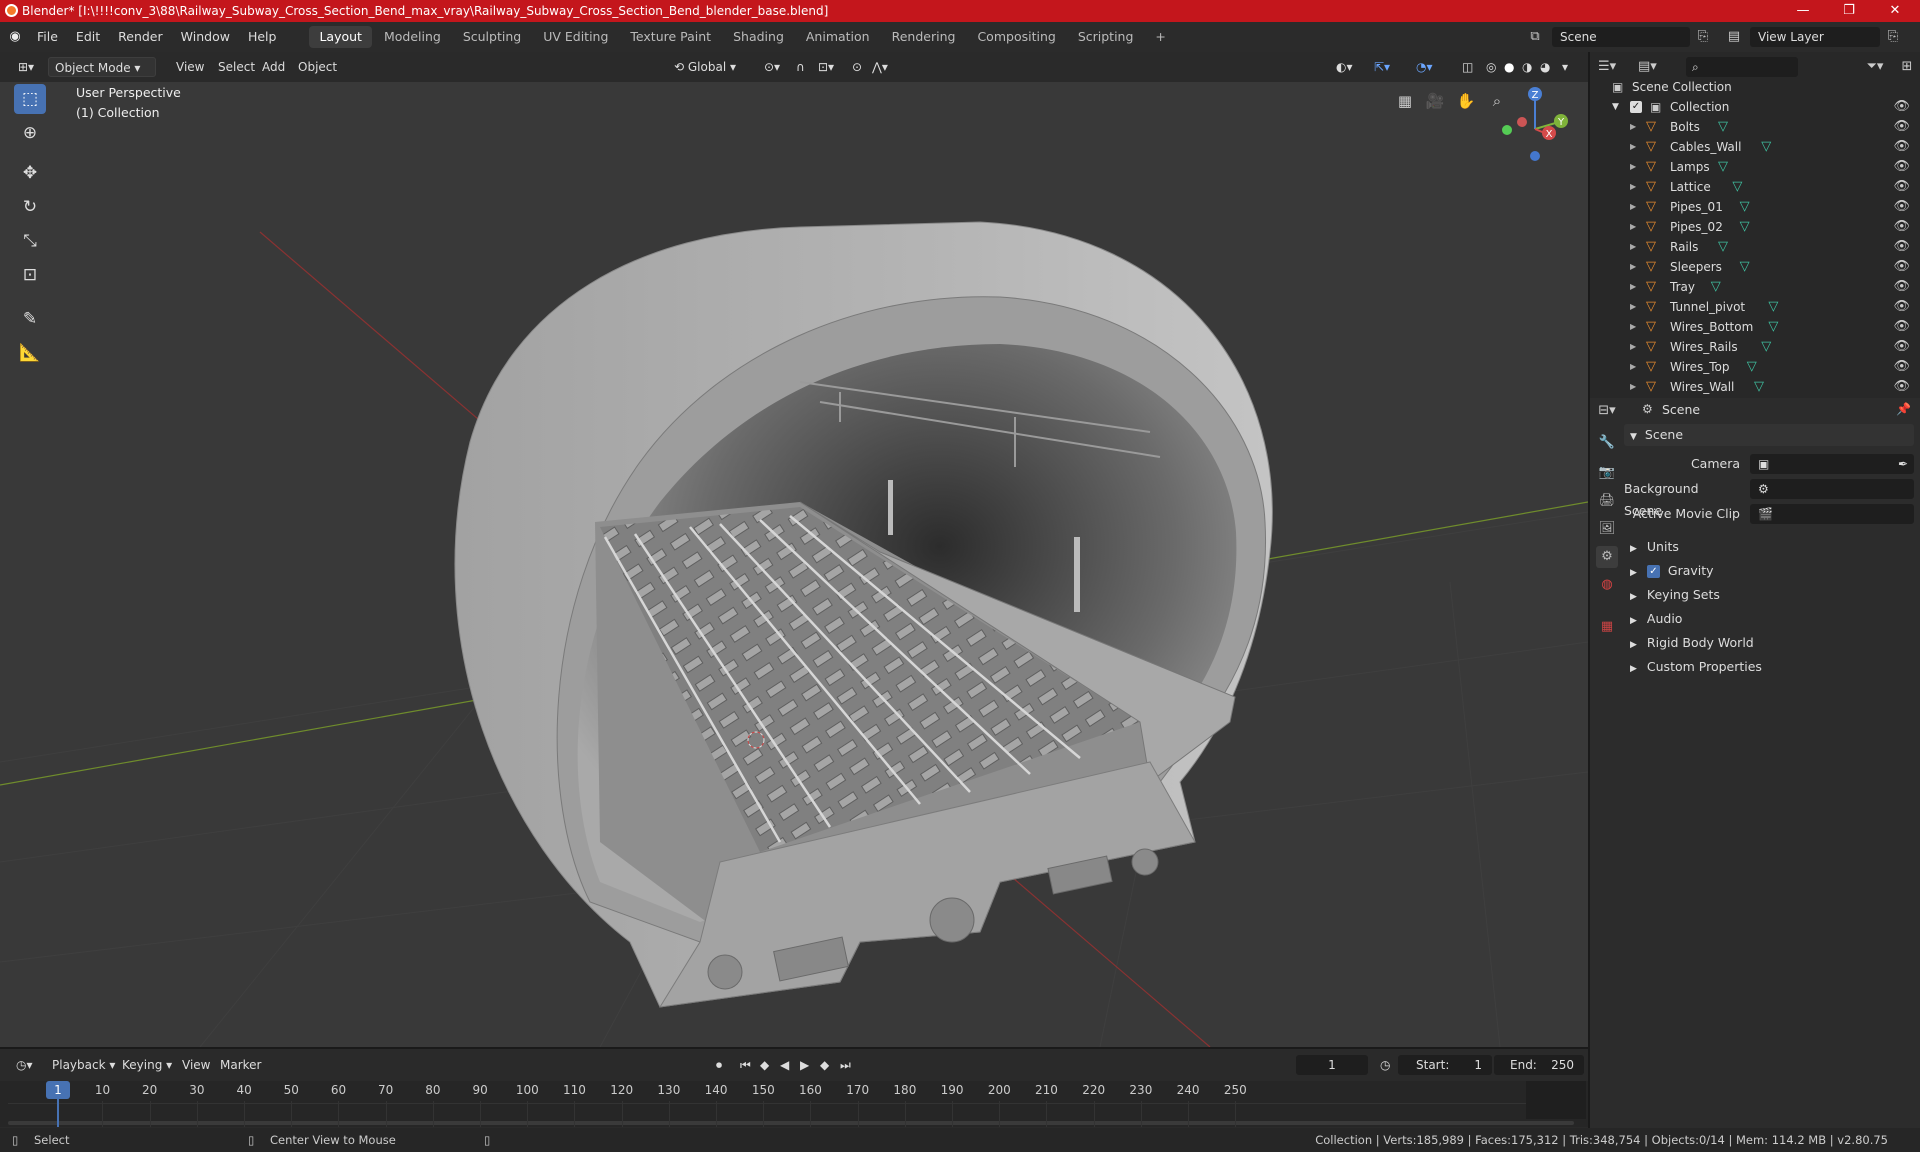 The height and width of the screenshot is (1152, 1920). What do you see at coordinates (784, 1065) in the screenshot?
I see `play-reverse-icon: ◀` at bounding box center [784, 1065].